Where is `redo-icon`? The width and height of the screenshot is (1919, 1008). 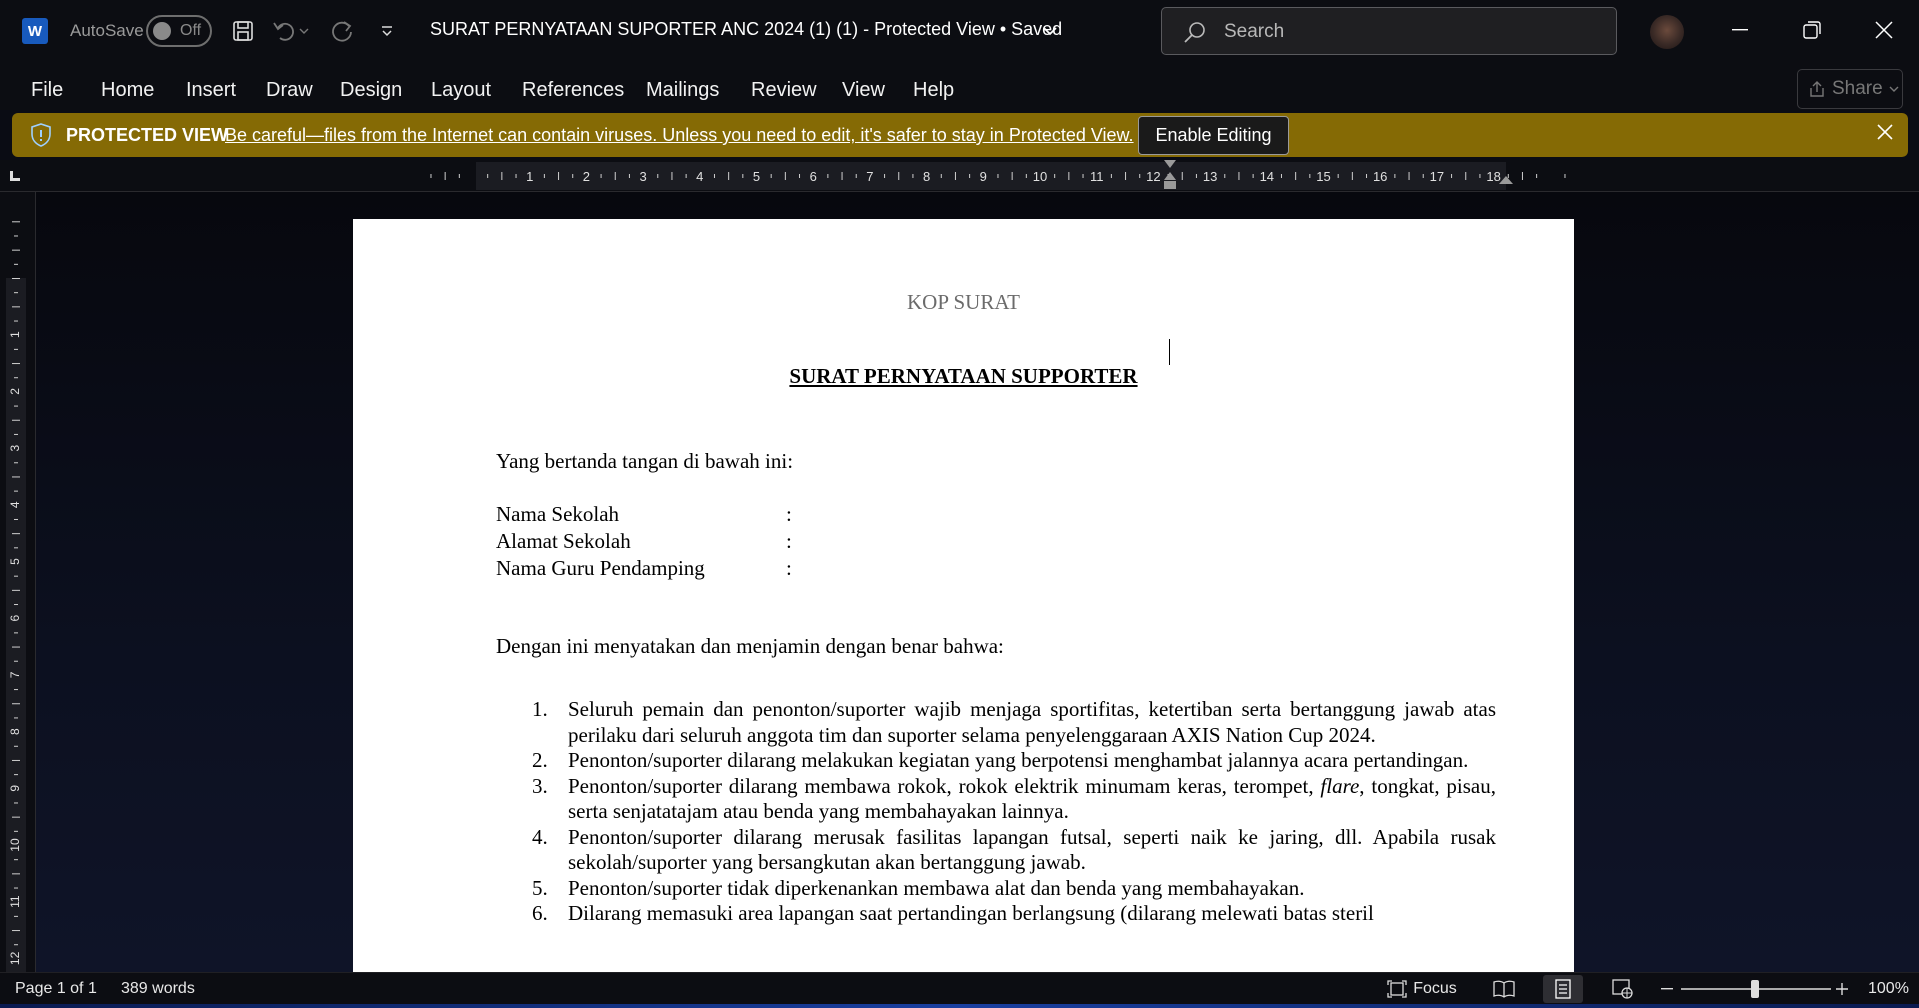 redo-icon is located at coordinates (343, 31).